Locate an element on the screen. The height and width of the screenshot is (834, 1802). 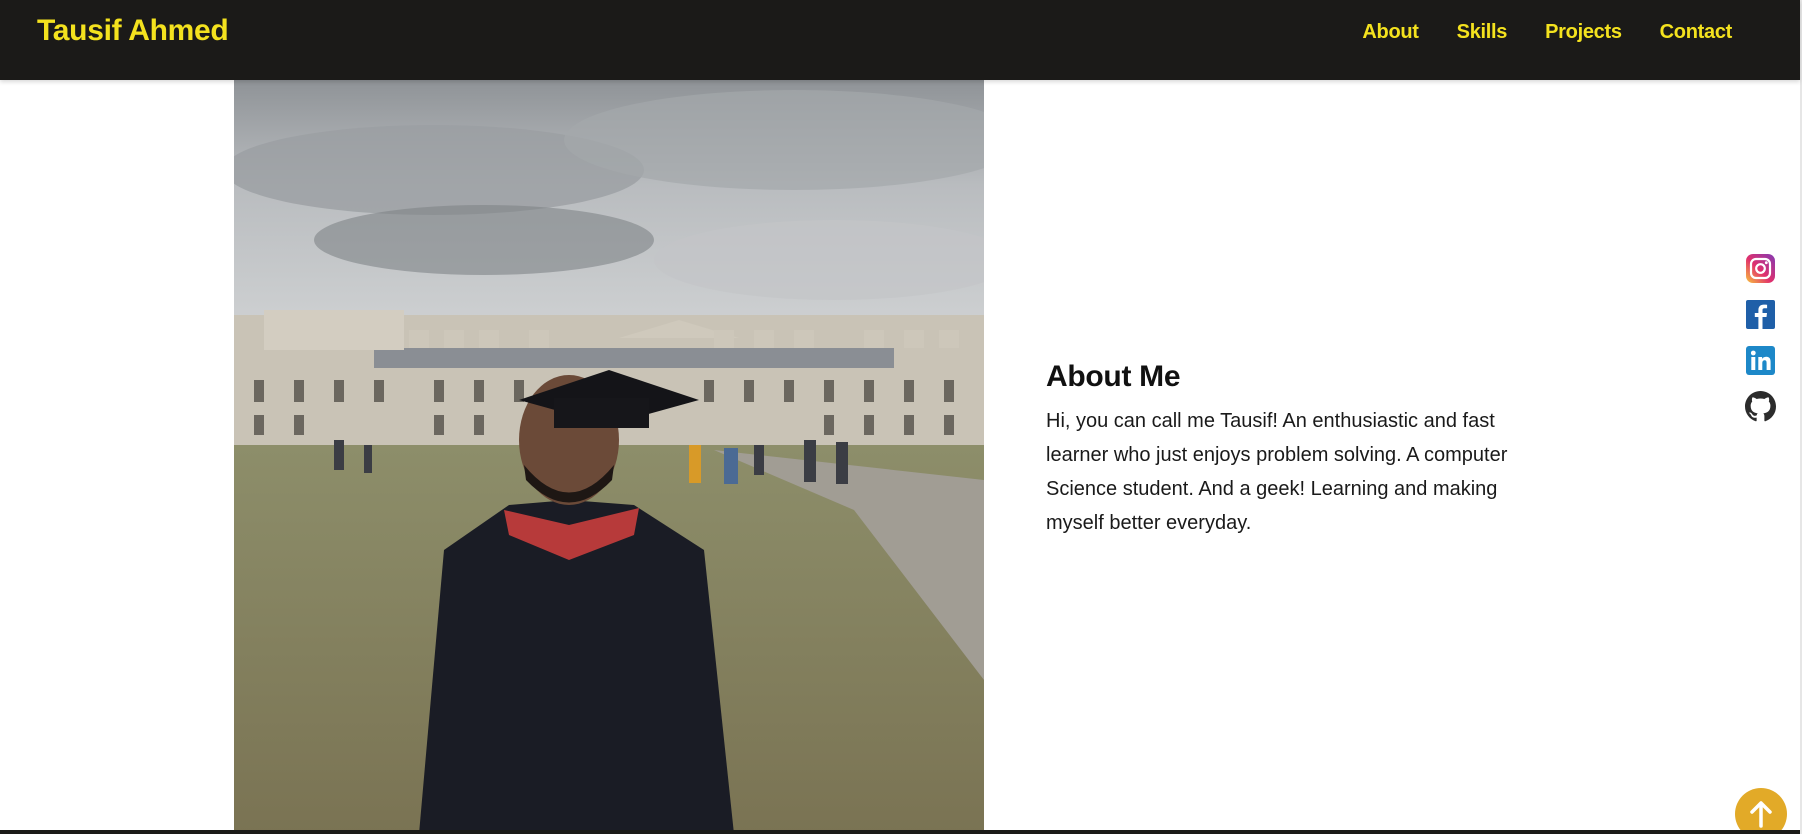
linkedin-icon is located at coordinates (1760, 360).